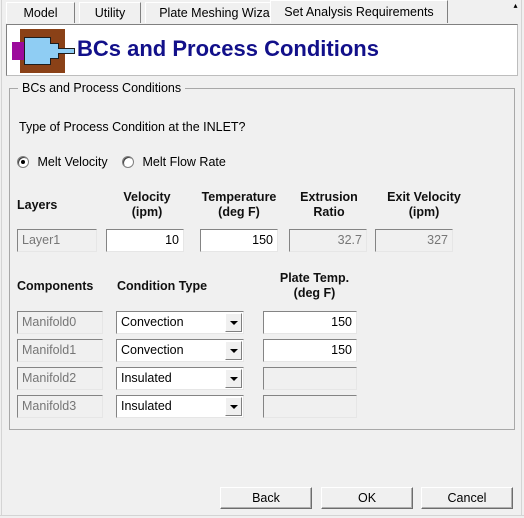  What do you see at coordinates (239, 197) in the screenshot?
I see `header-temperature-line1: Temperature` at bounding box center [239, 197].